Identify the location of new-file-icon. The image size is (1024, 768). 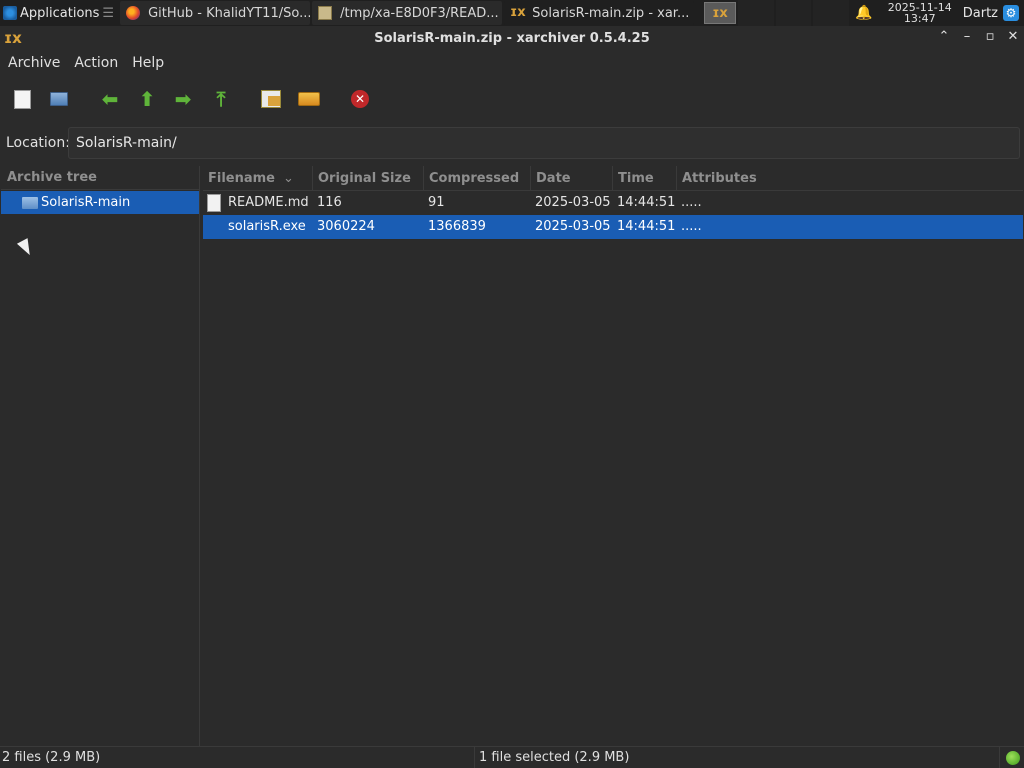
(22, 99).